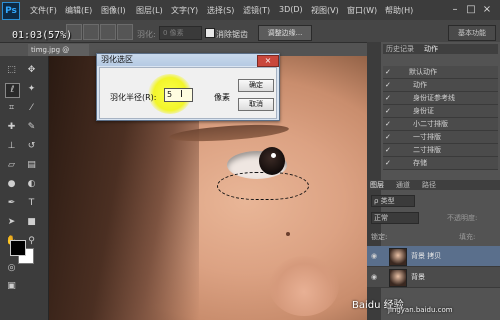  What do you see at coordinates (31, 108) in the screenshot?
I see `eyedropper-icon: ⁄` at bounding box center [31, 108].